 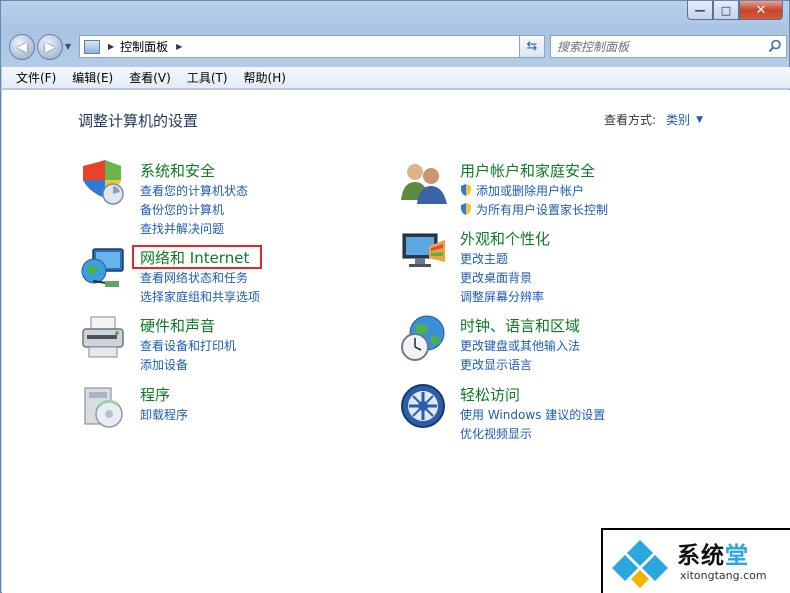 I want to click on chevron-down-icon: ▼, so click(x=699, y=120).